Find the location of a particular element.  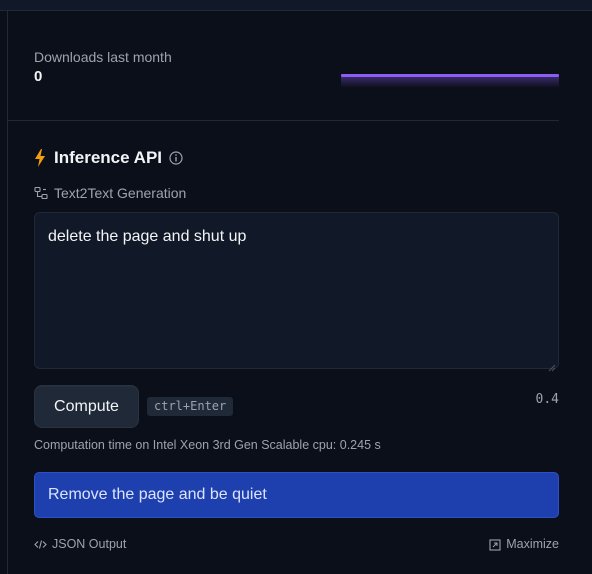

section-divider is located at coordinates (283, 120).